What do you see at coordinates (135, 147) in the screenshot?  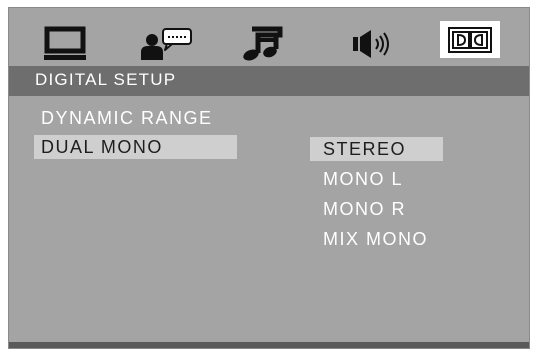 I see `menu-item-dual-mono: DUAL MONO` at bounding box center [135, 147].